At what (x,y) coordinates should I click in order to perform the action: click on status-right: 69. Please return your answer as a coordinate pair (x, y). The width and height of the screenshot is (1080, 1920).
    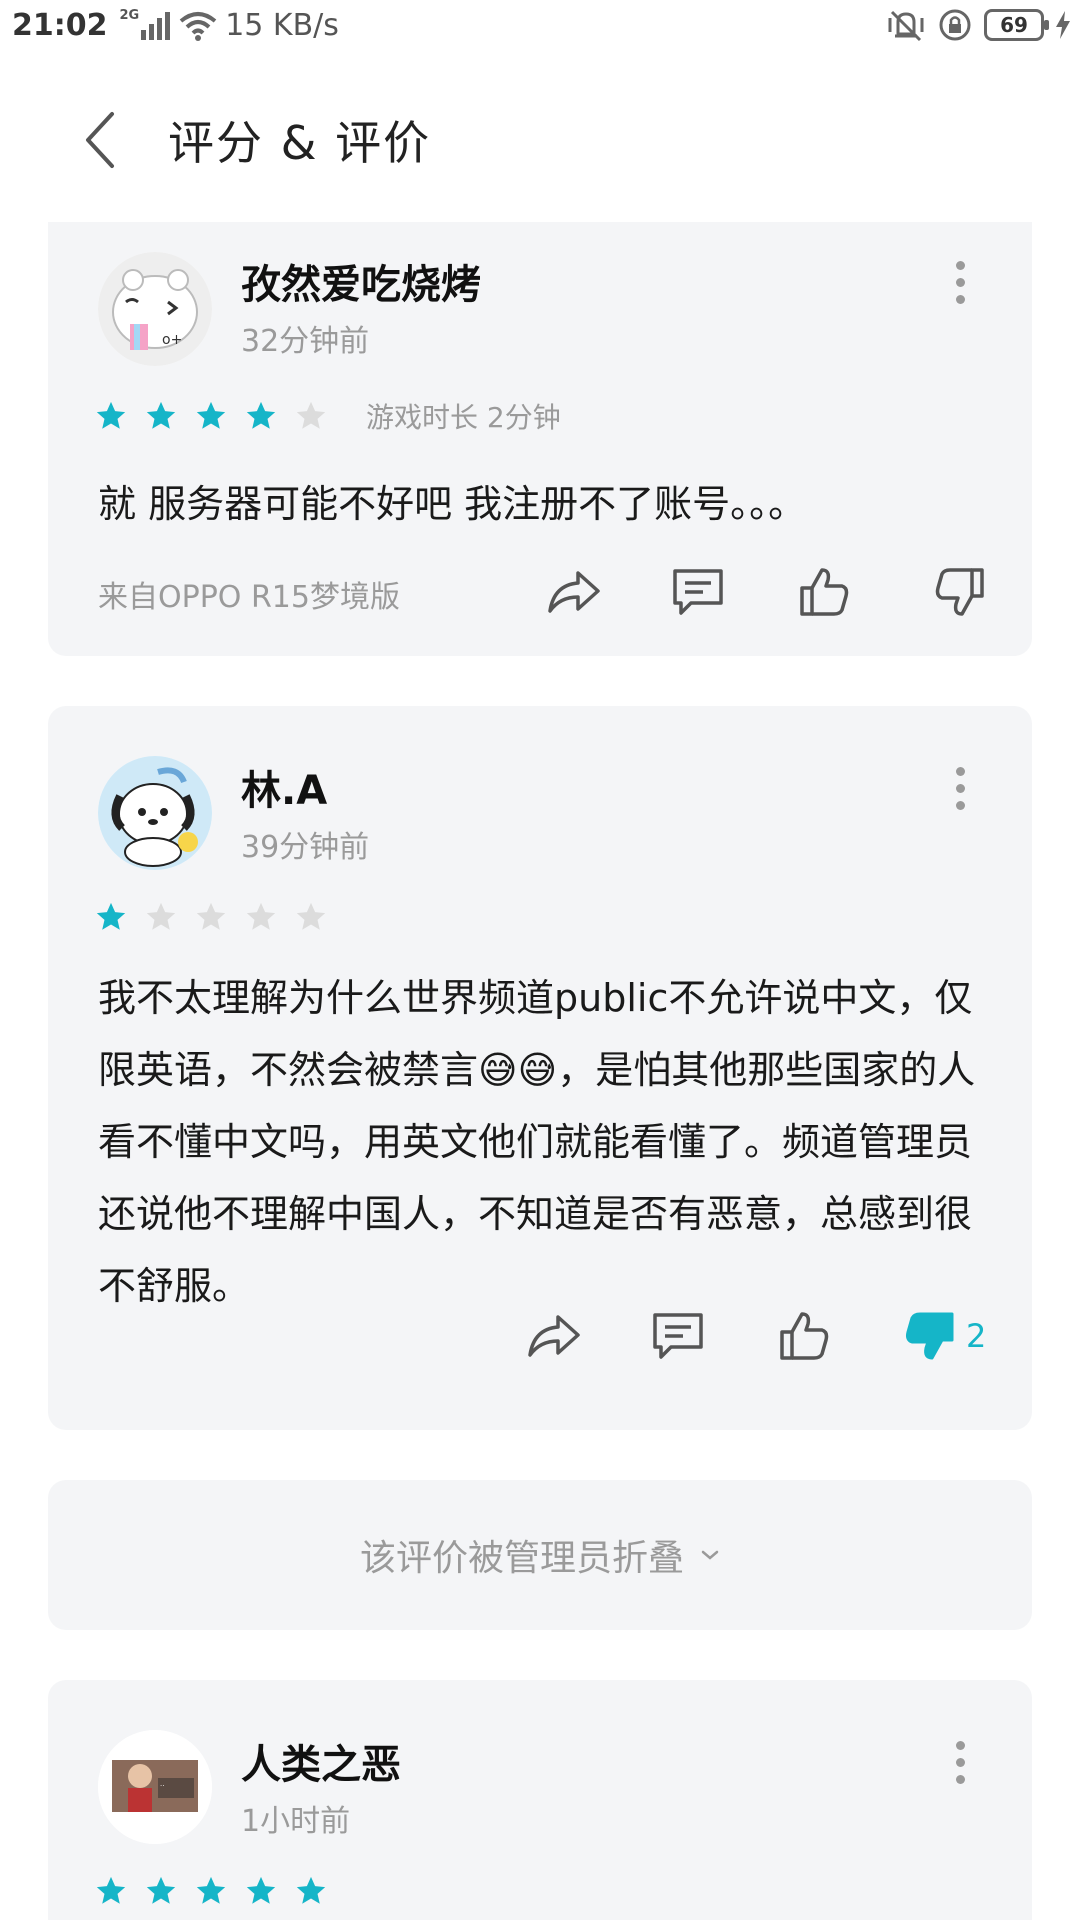
    Looking at the image, I should click on (978, 25).